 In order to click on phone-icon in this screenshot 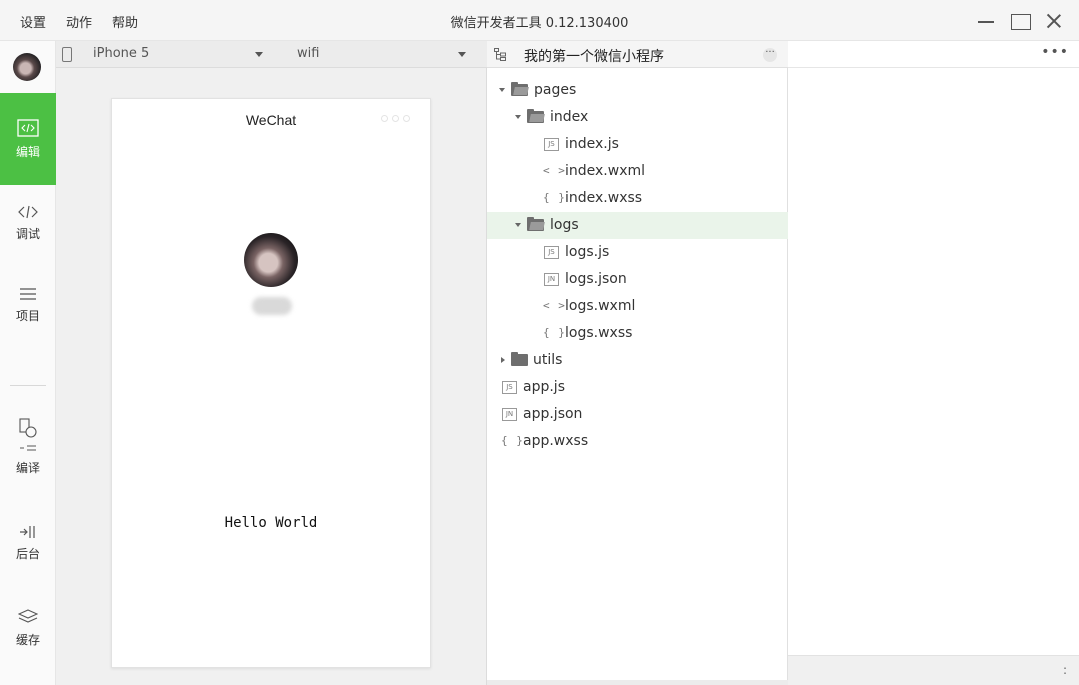, I will do `click(67, 54)`.